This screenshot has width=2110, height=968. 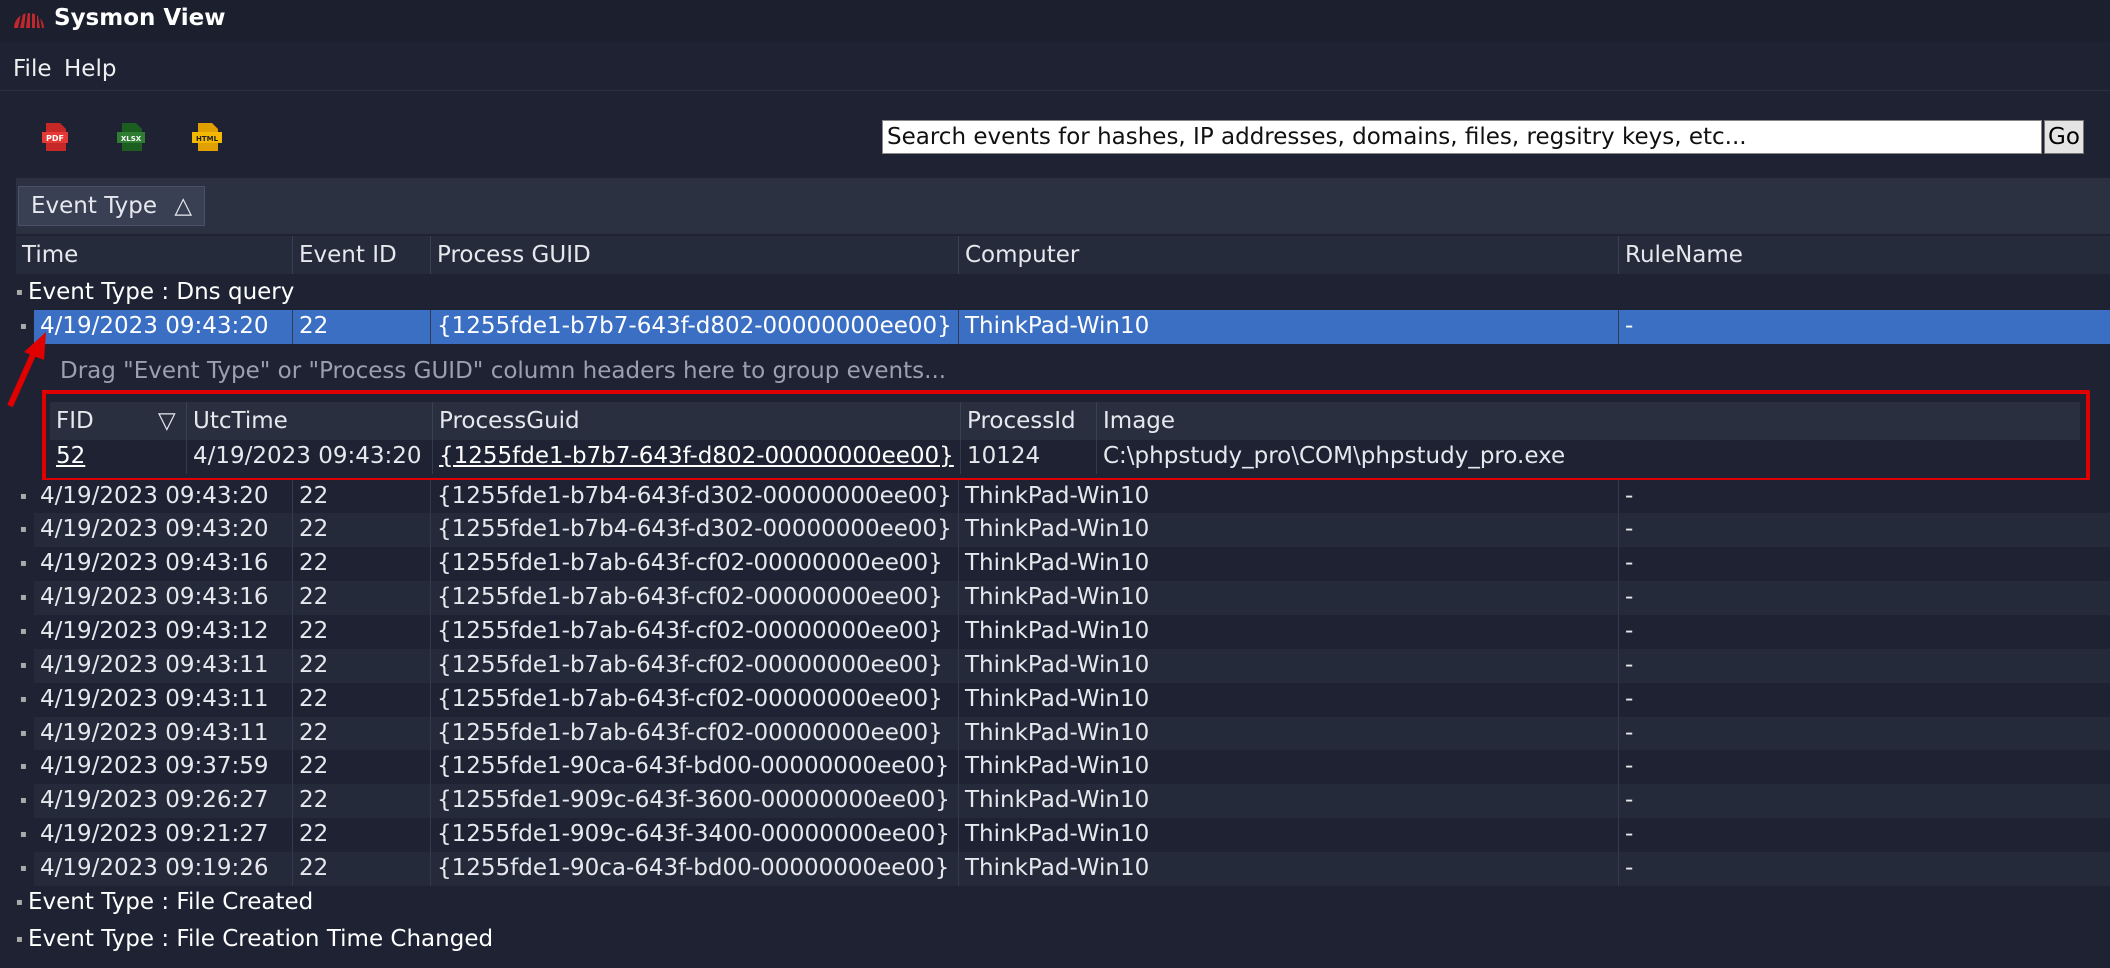 I want to click on cell-time: 4/19/2023 09:43:20, so click(x=154, y=529).